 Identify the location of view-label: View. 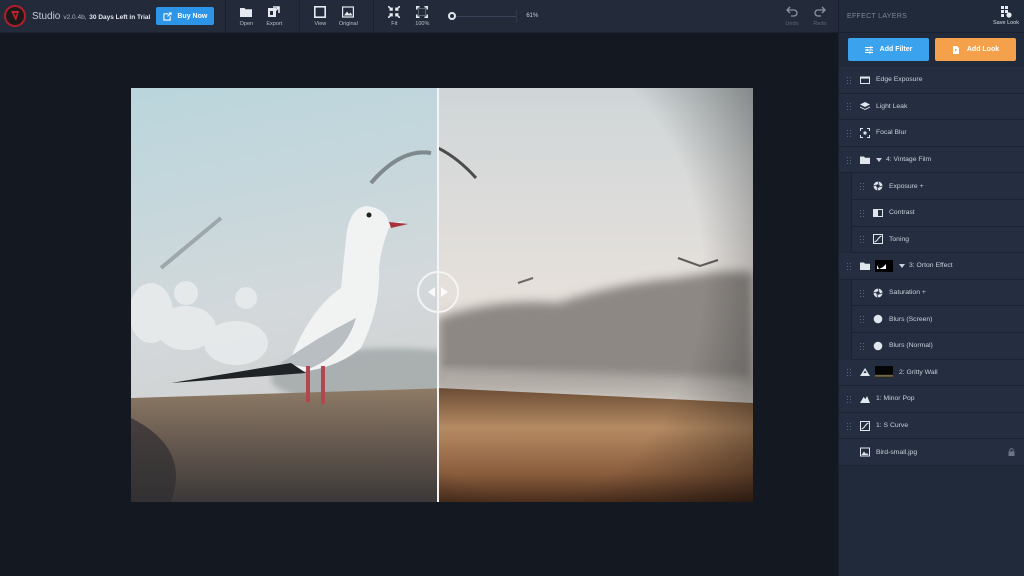
(320, 23).